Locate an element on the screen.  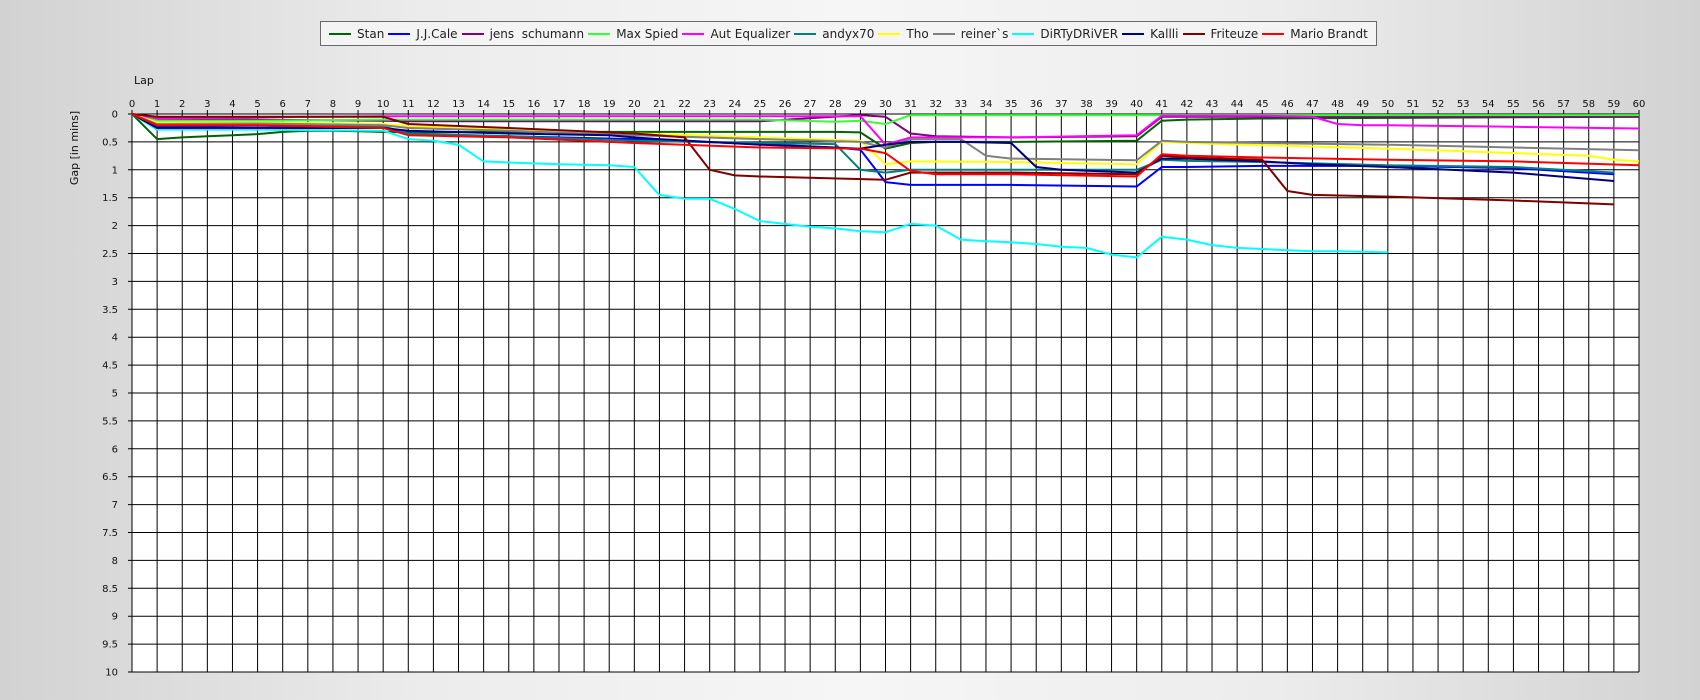
y-tick-label: 10 is located at coordinates (111, 673).